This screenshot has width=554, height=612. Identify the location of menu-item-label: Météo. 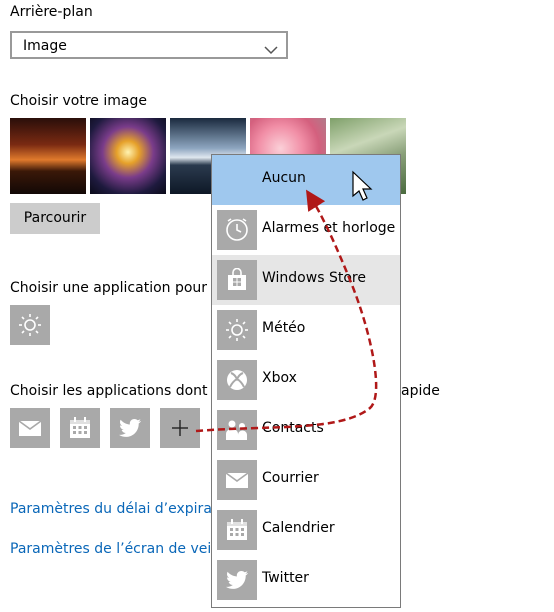
(284, 328).